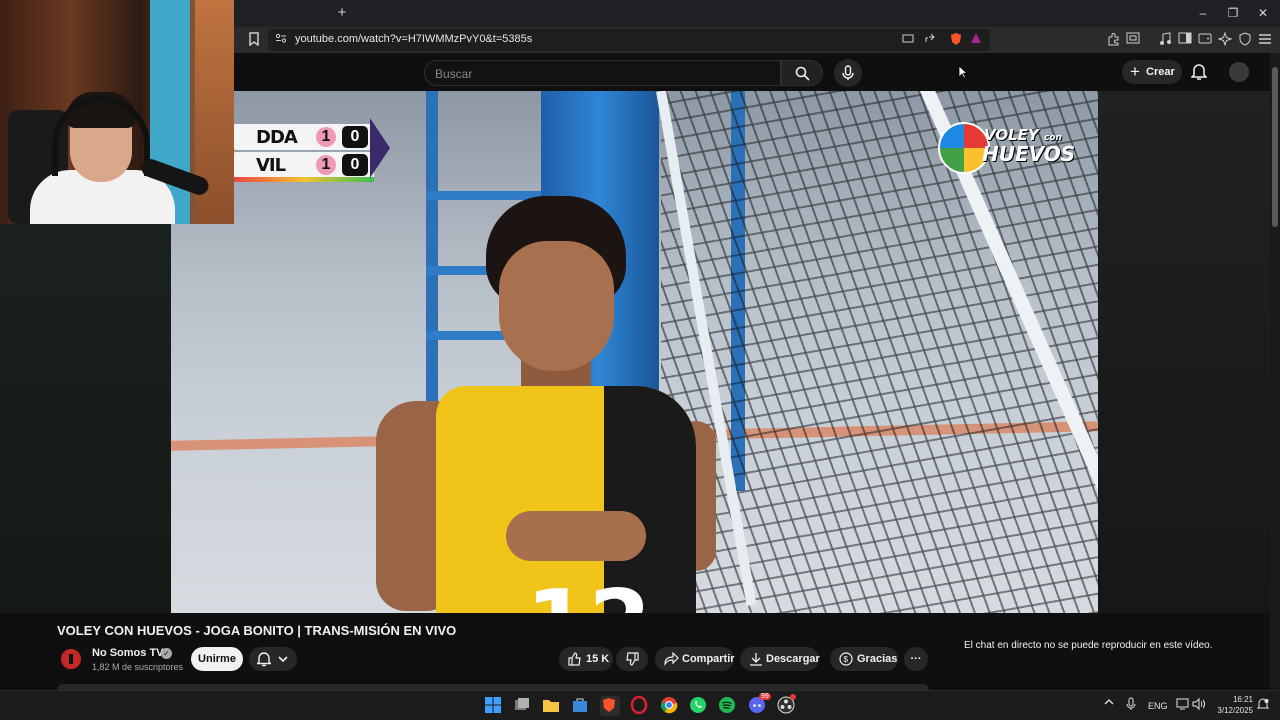 The image size is (1280, 720). Describe the element at coordinates (699, 706) in the screenshot. I see `whatsapp-icon` at that location.